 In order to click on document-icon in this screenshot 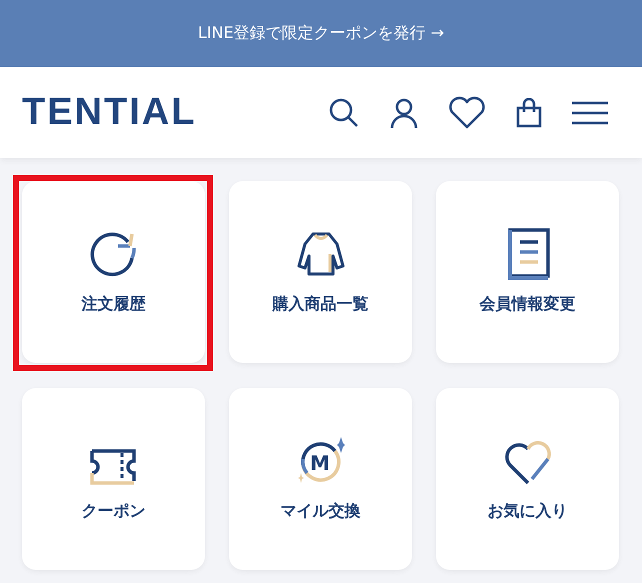, I will do `click(528, 254)`.